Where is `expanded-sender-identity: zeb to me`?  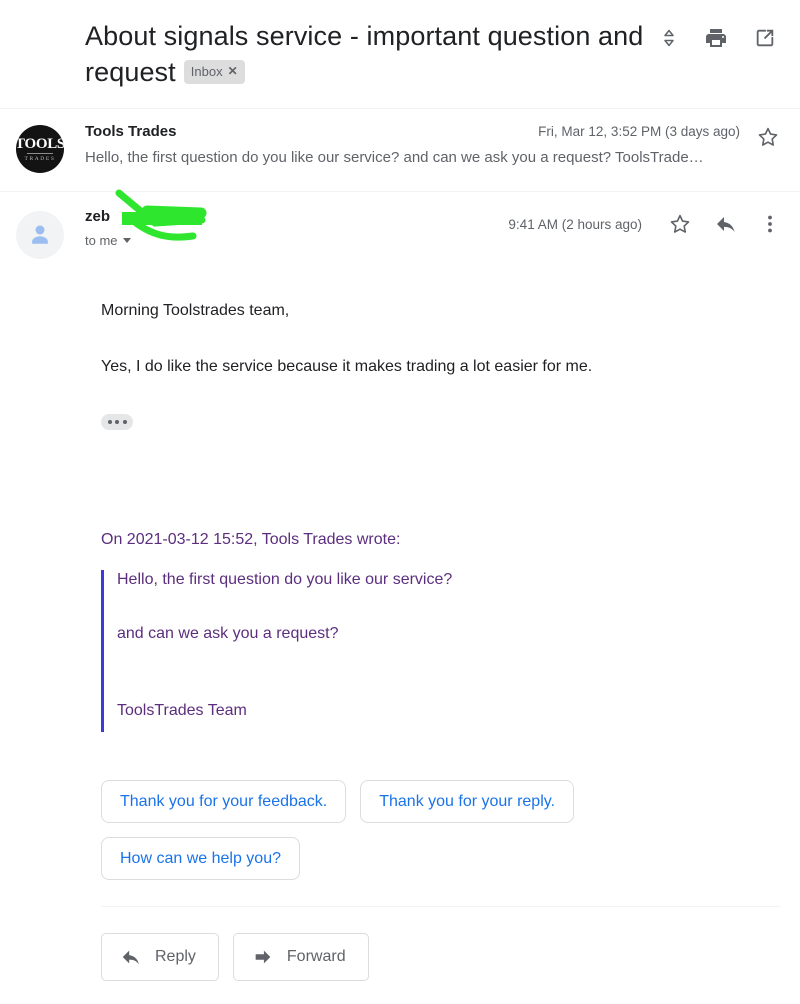
expanded-sender-identity: zeb to me is located at coordinates (286, 219).